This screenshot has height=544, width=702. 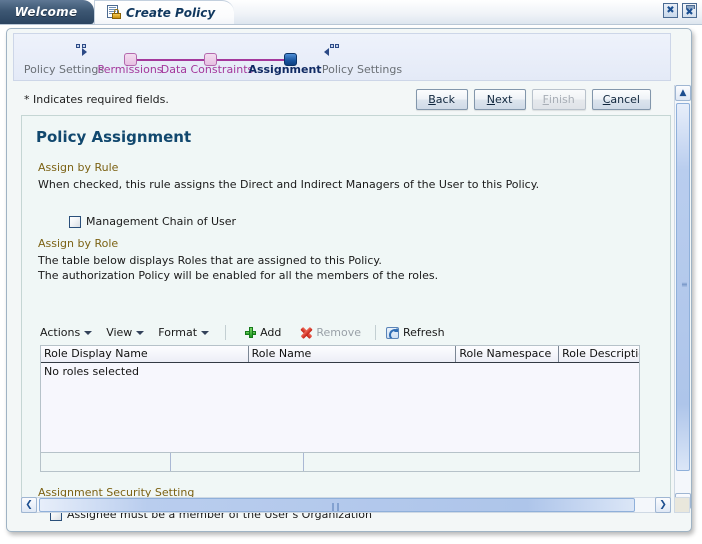 I want to click on scroll-thumb-grip: ‖‖, so click(x=336, y=506).